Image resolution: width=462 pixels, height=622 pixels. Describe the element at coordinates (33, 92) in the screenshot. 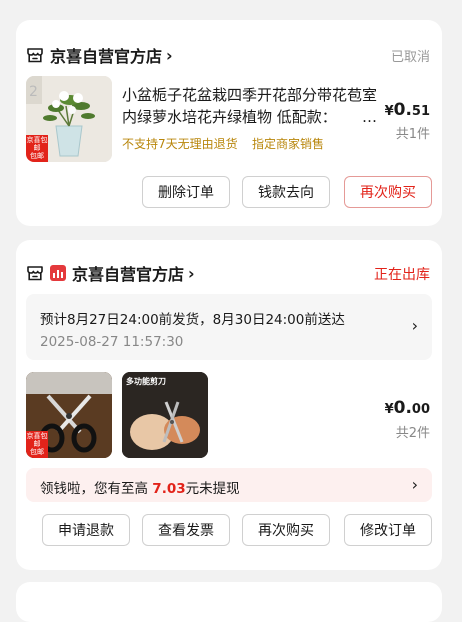

I see `svg-text: 2` at that location.